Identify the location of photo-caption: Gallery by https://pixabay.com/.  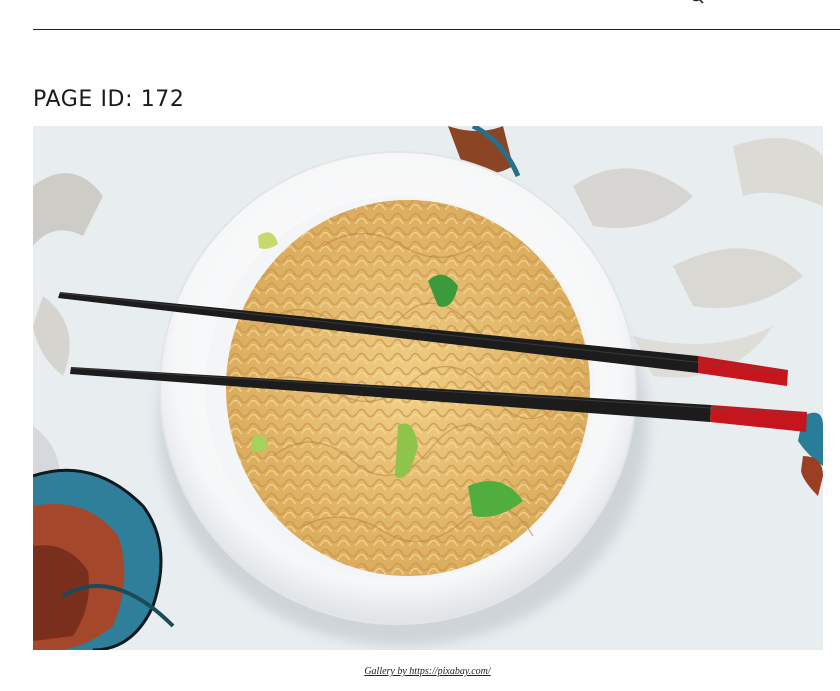
(420, 671).